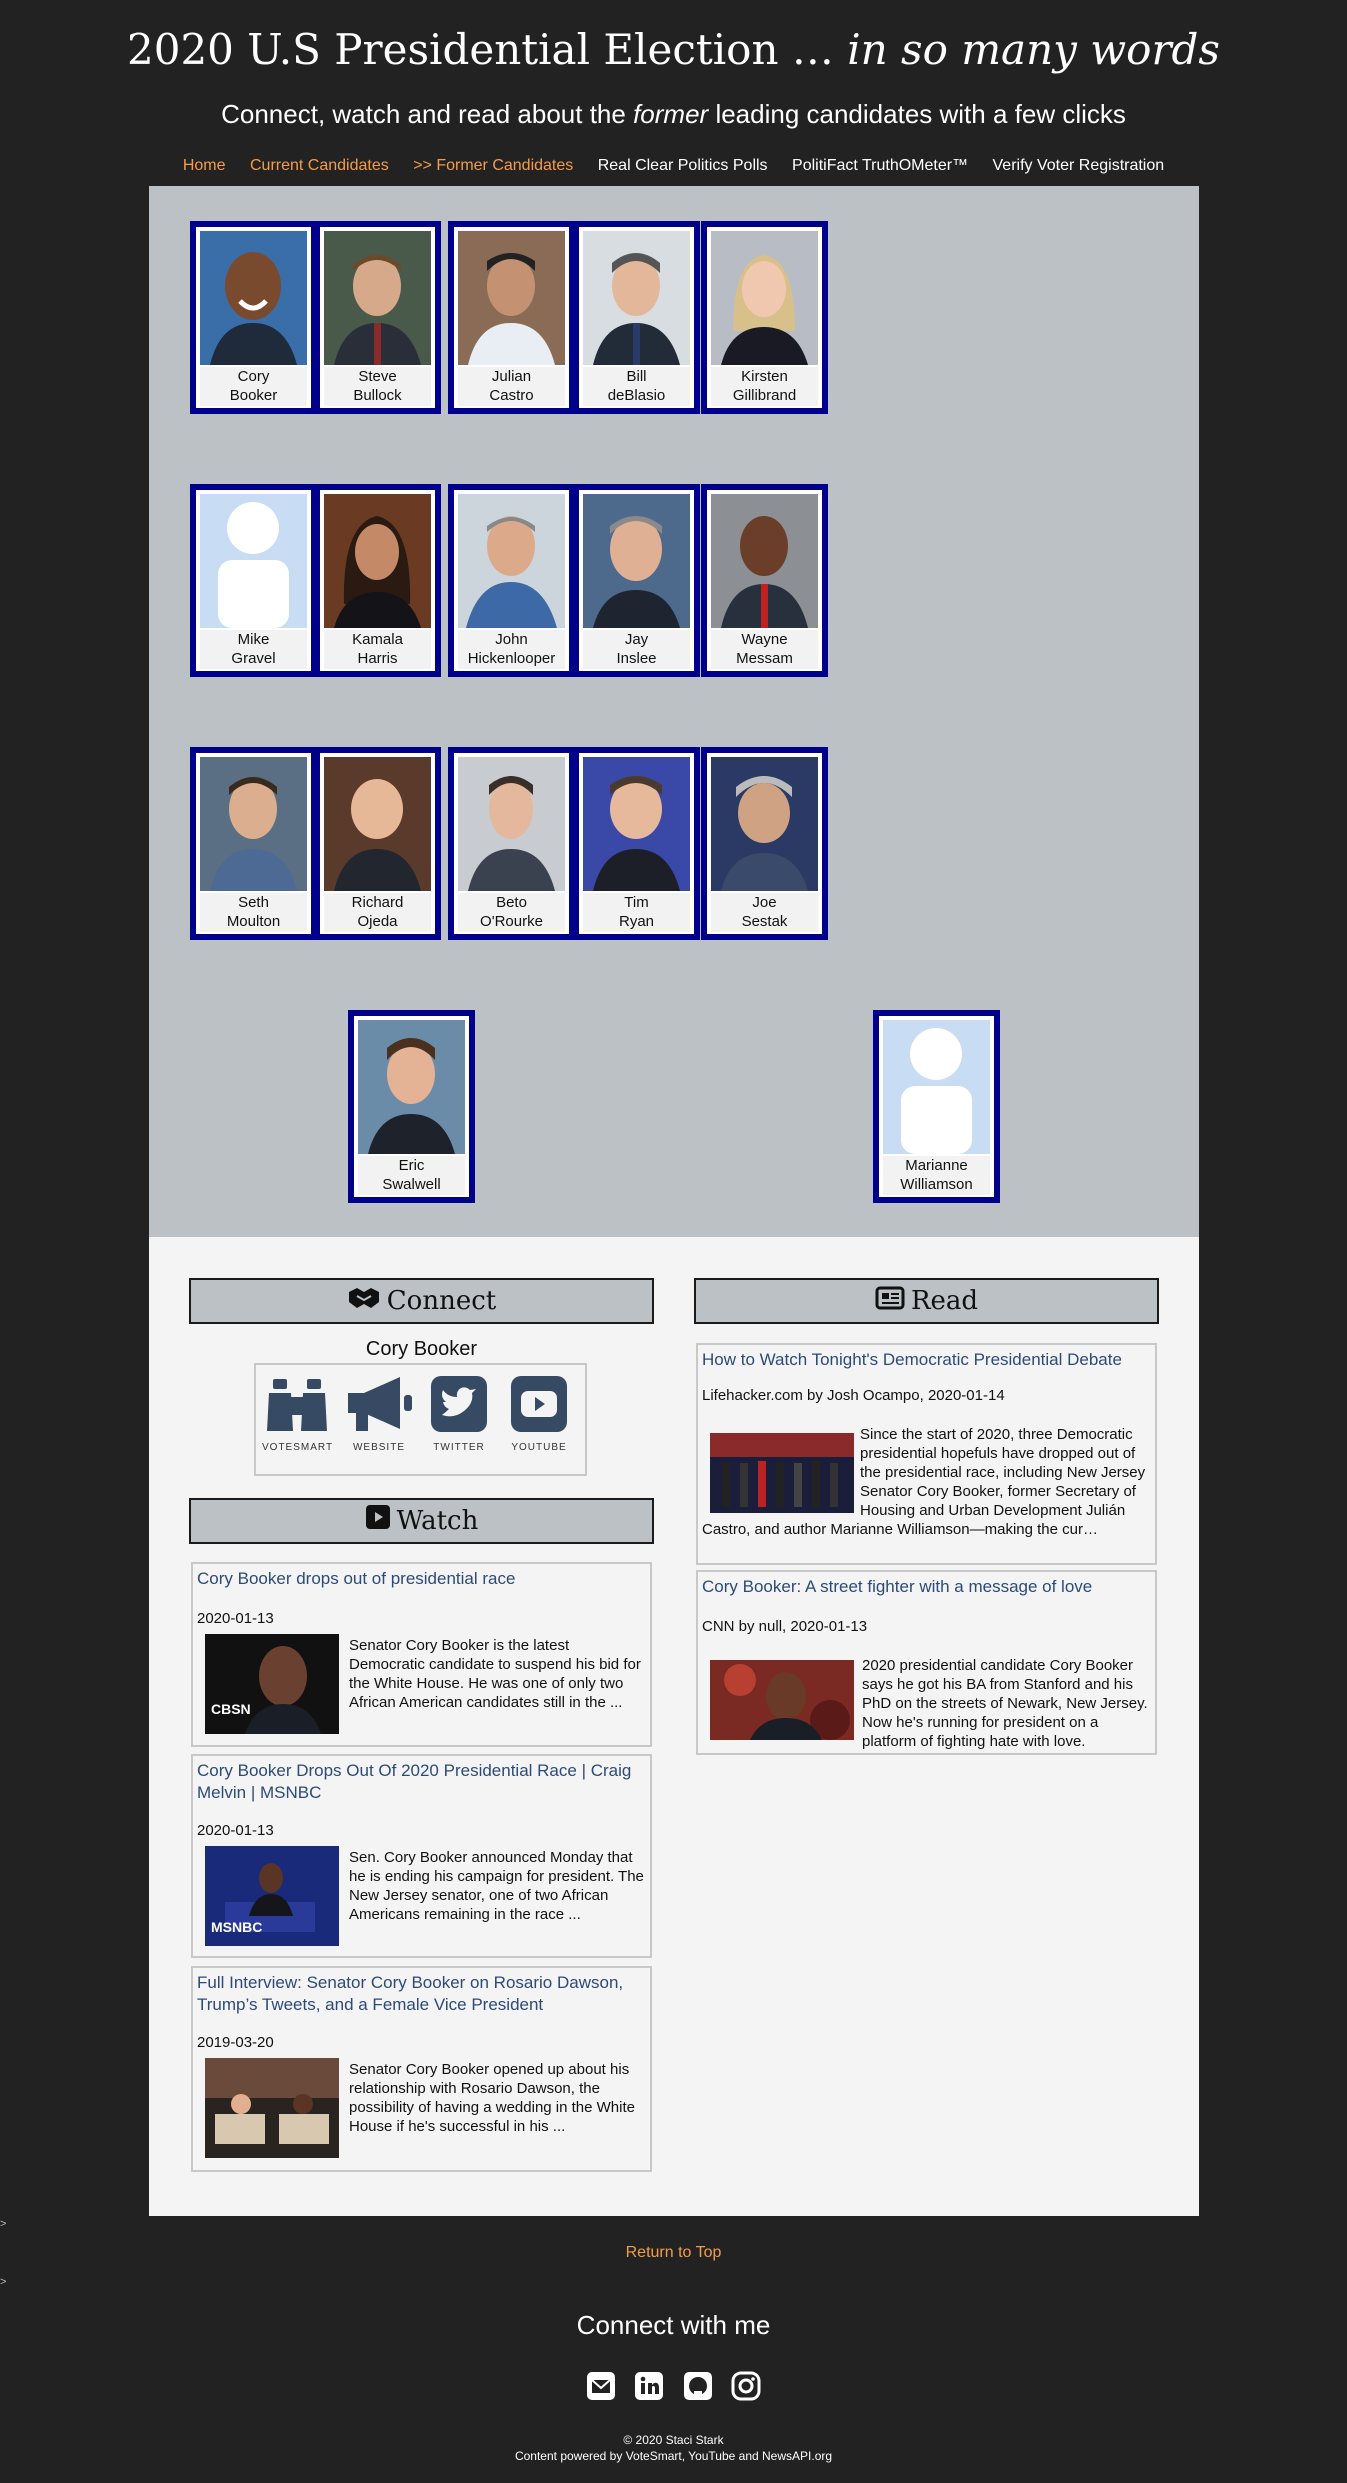 This screenshot has width=1347, height=2483. What do you see at coordinates (253, 580) in the screenshot?
I see `candidate-card-gravel: Mike Gravel` at bounding box center [253, 580].